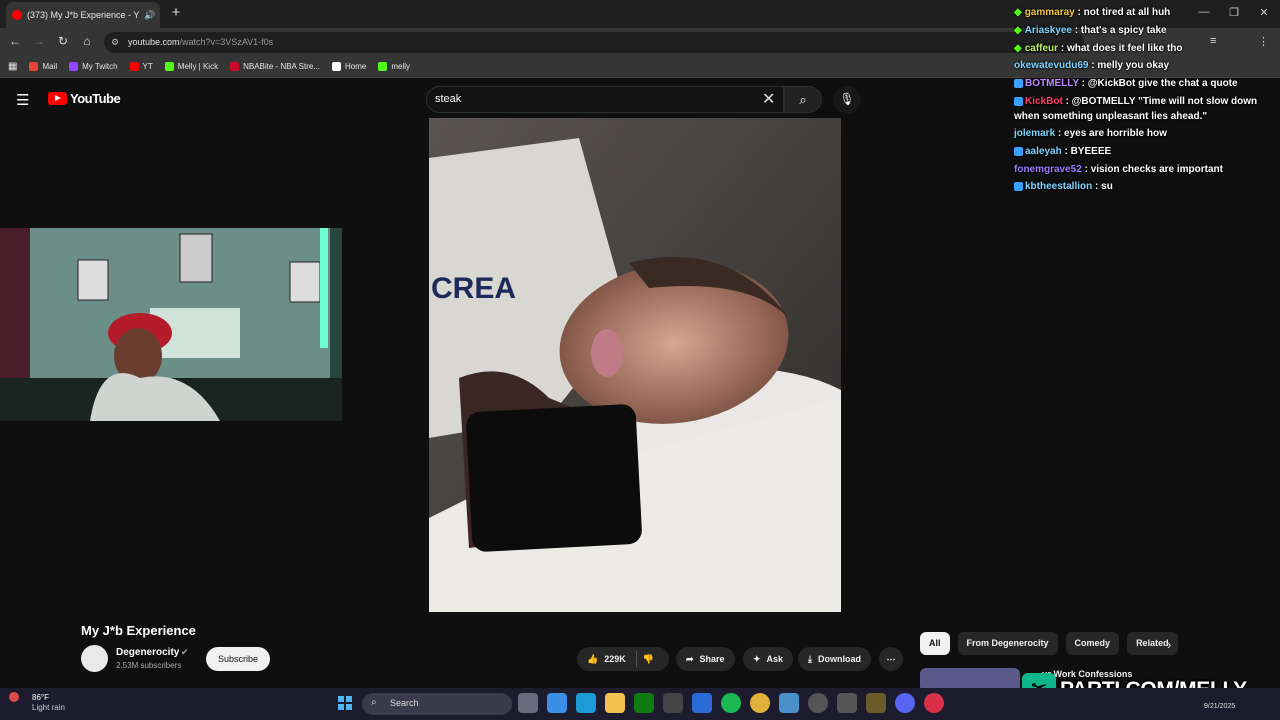  Describe the element at coordinates (876, 703) in the screenshot. I see `terminal-icon` at that location.